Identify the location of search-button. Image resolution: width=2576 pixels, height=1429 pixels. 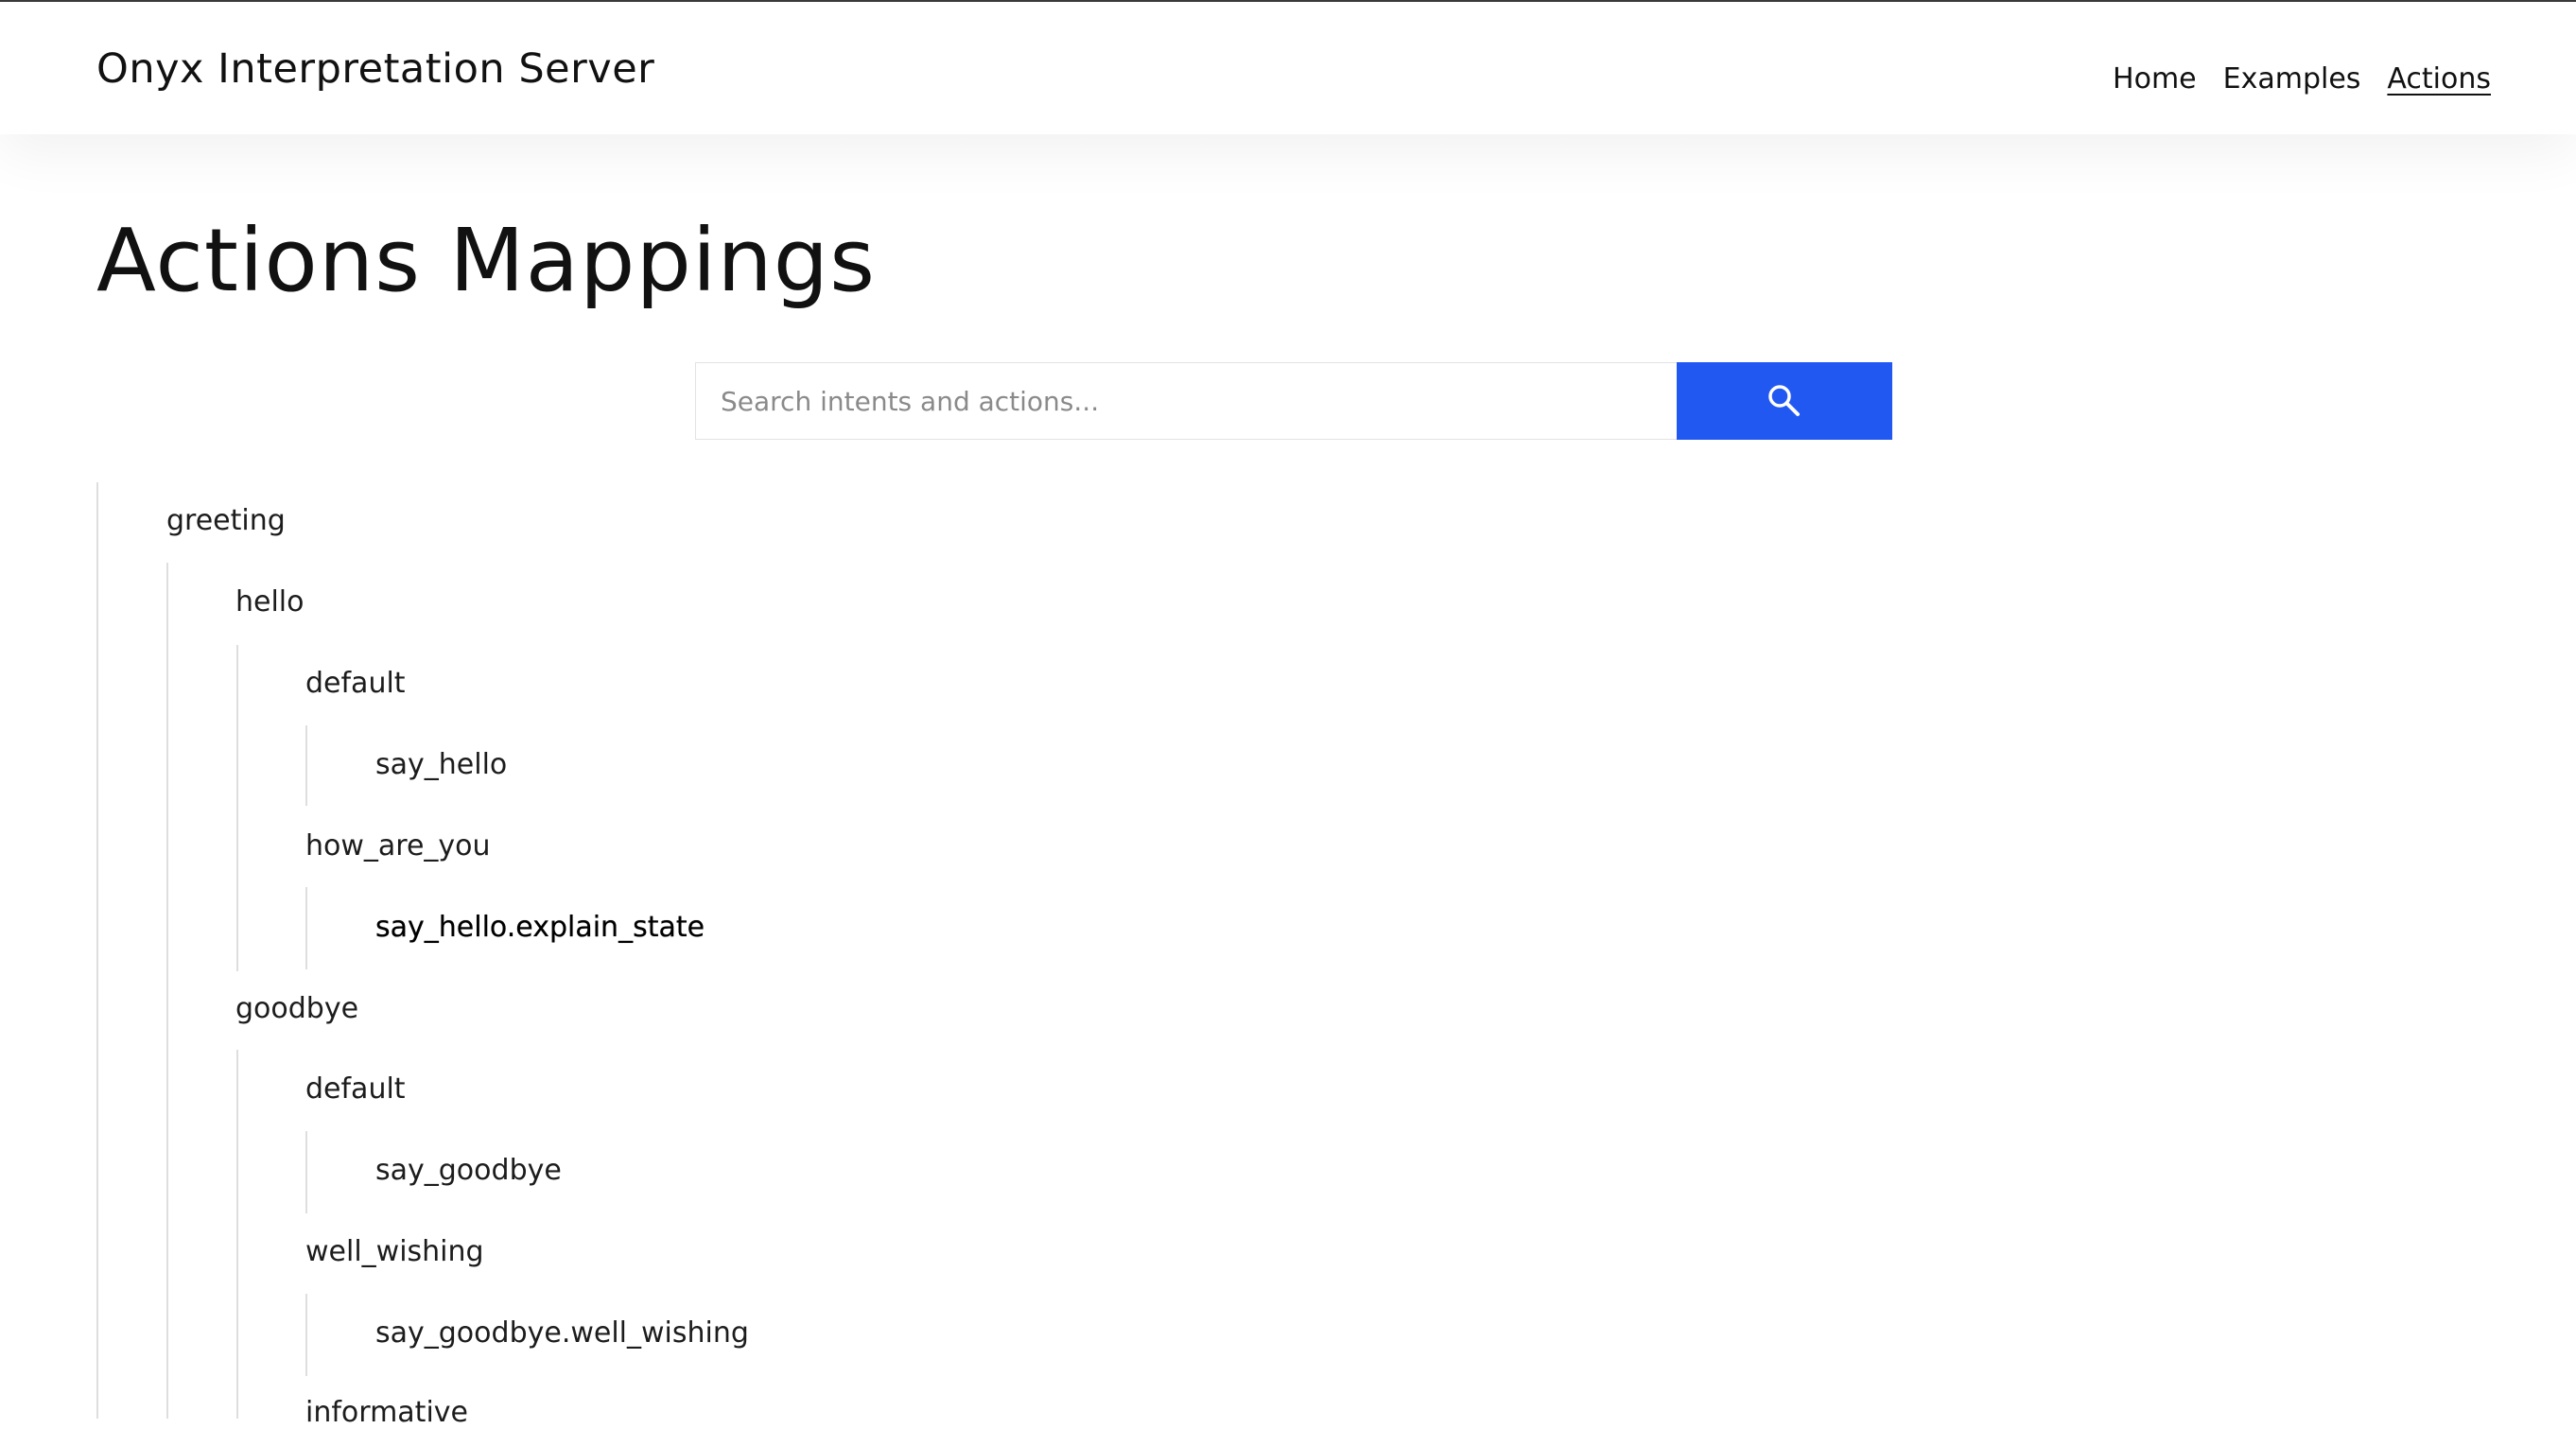
(1784, 401).